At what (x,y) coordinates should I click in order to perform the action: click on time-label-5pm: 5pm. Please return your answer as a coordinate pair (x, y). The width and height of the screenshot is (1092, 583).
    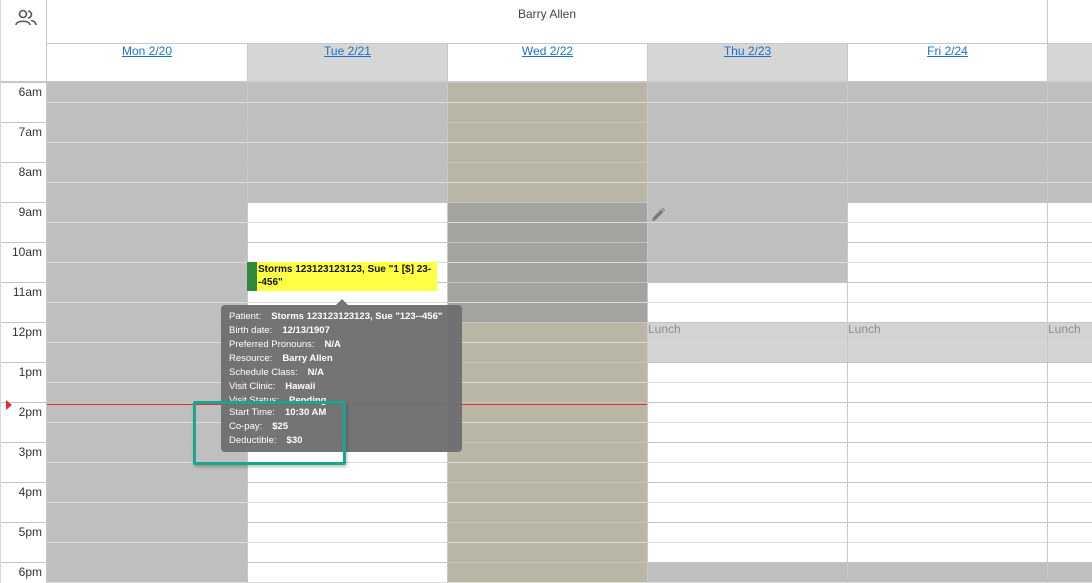
    Looking at the image, I should click on (30, 532).